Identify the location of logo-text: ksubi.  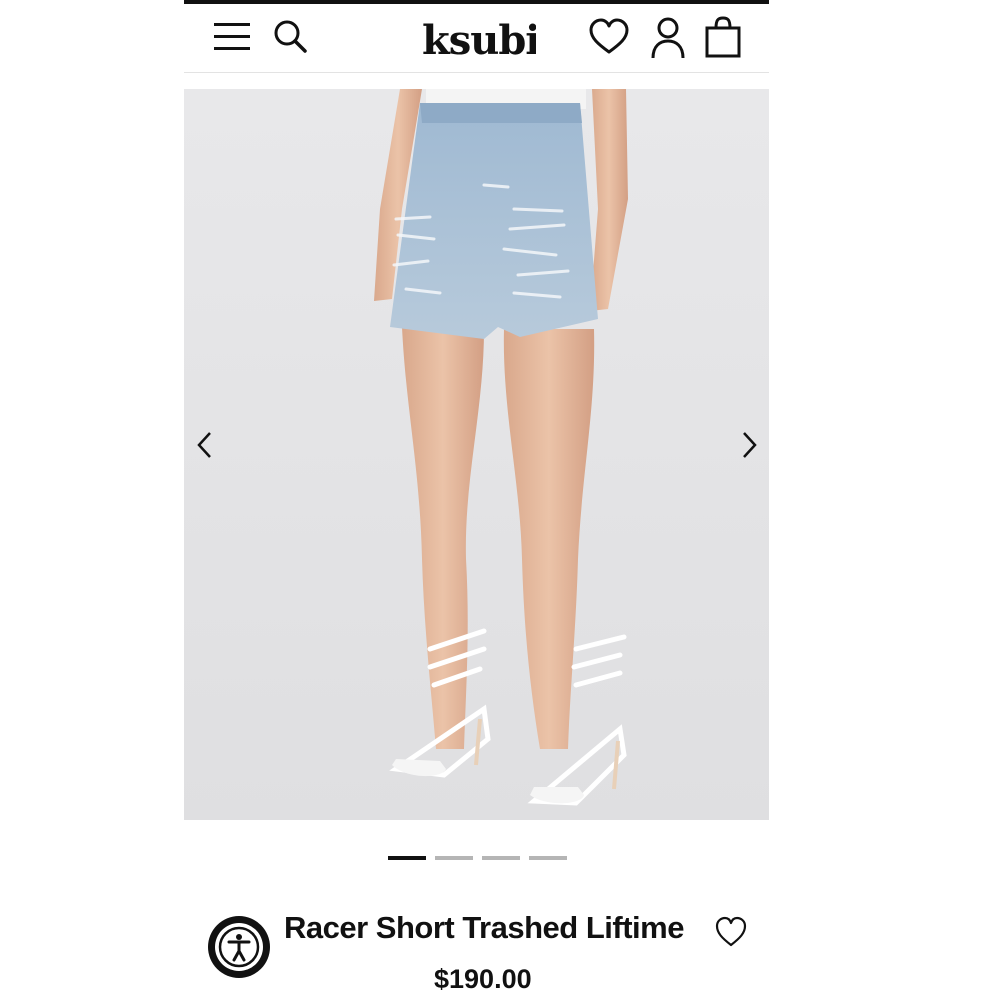
(479, 40).